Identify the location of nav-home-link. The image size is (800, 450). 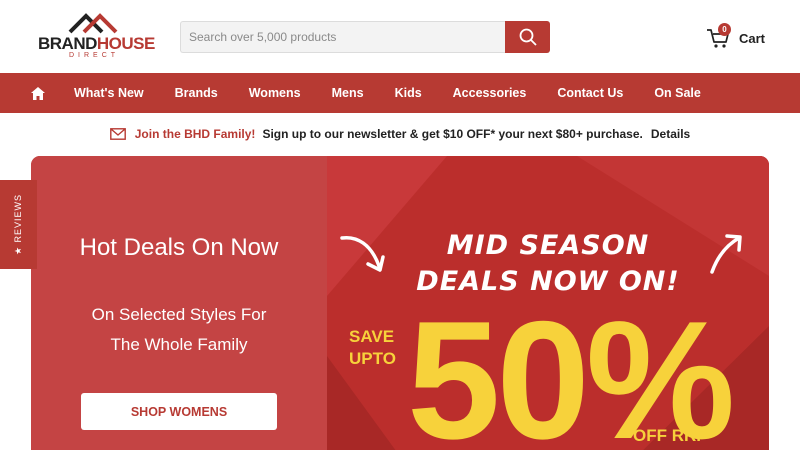
(38, 93).